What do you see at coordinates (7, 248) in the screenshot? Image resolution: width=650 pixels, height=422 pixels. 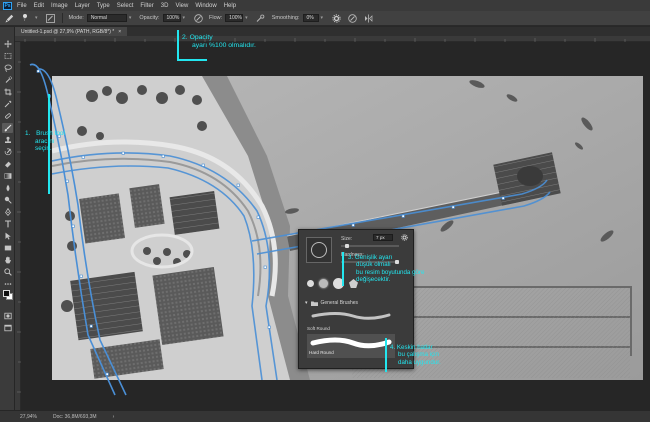 I see `rectangle-icon` at bounding box center [7, 248].